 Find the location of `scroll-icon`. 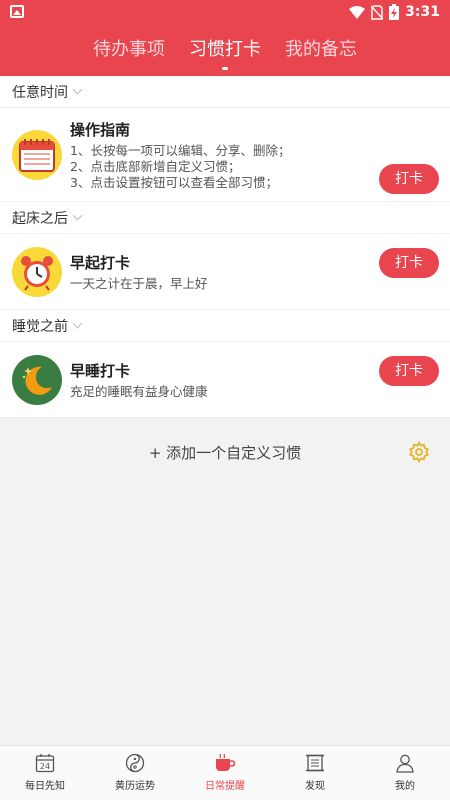

scroll-icon is located at coordinates (315, 763).